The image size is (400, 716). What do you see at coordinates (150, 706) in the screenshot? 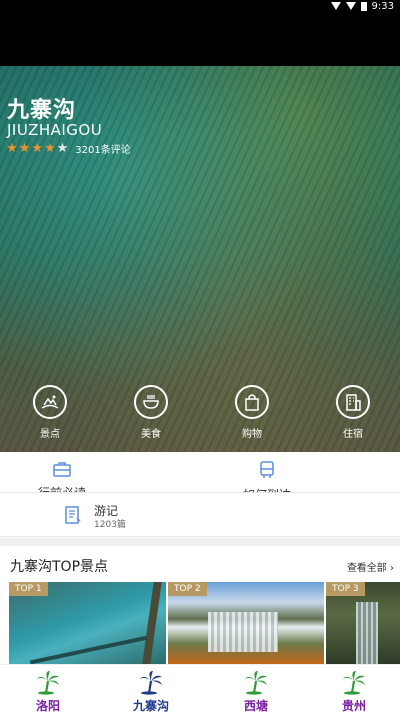
I see `nav-label: 九寨沟` at bounding box center [150, 706].